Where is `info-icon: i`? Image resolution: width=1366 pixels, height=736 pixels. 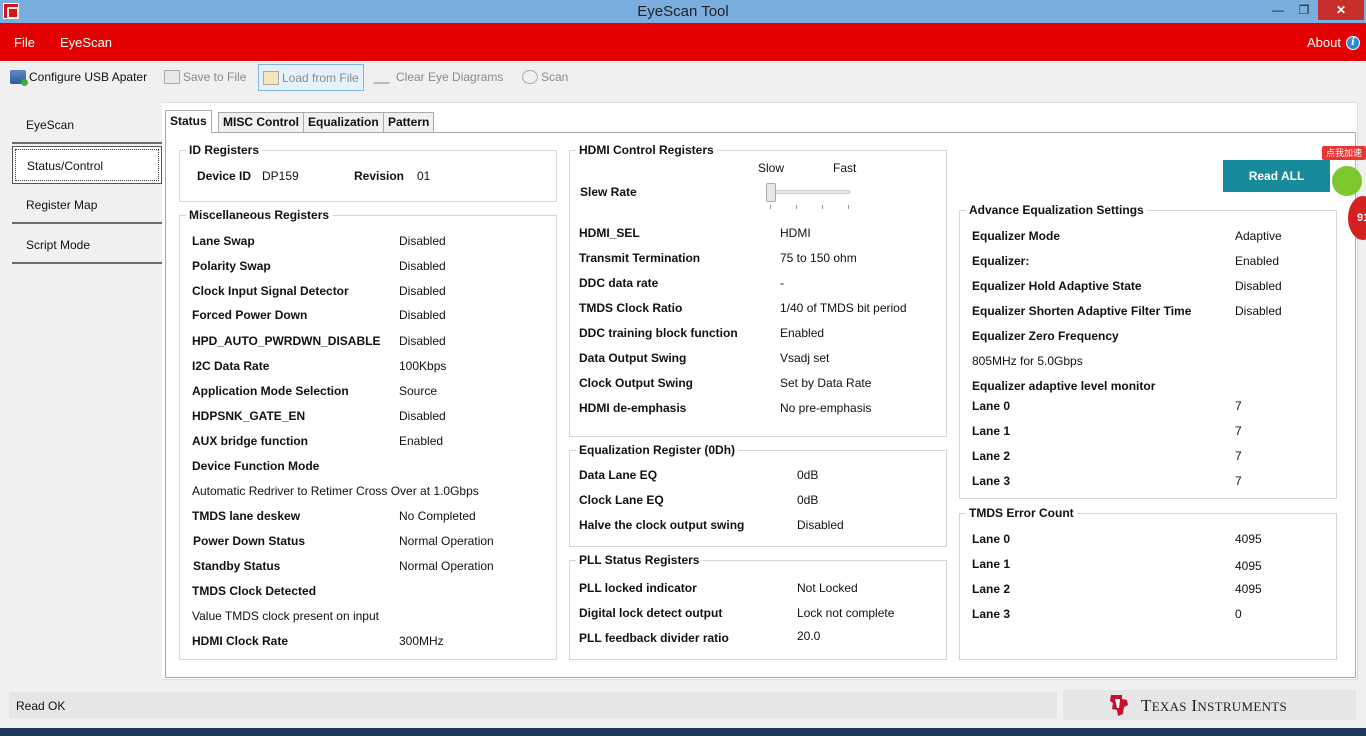 info-icon: i is located at coordinates (1353, 43).